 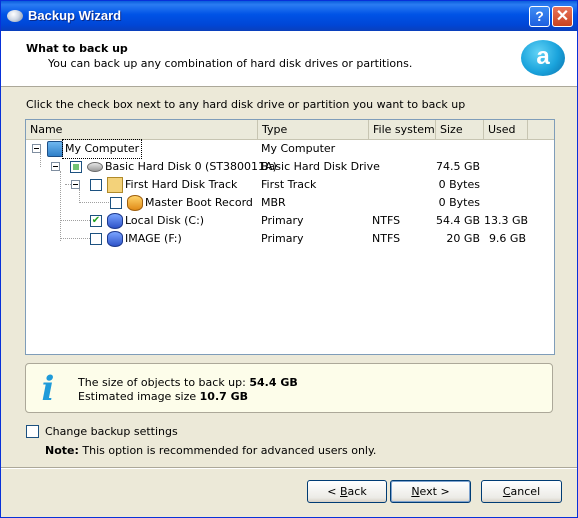 What do you see at coordinates (111, 431) in the screenshot?
I see `change-settings-label: Change backup settings` at bounding box center [111, 431].